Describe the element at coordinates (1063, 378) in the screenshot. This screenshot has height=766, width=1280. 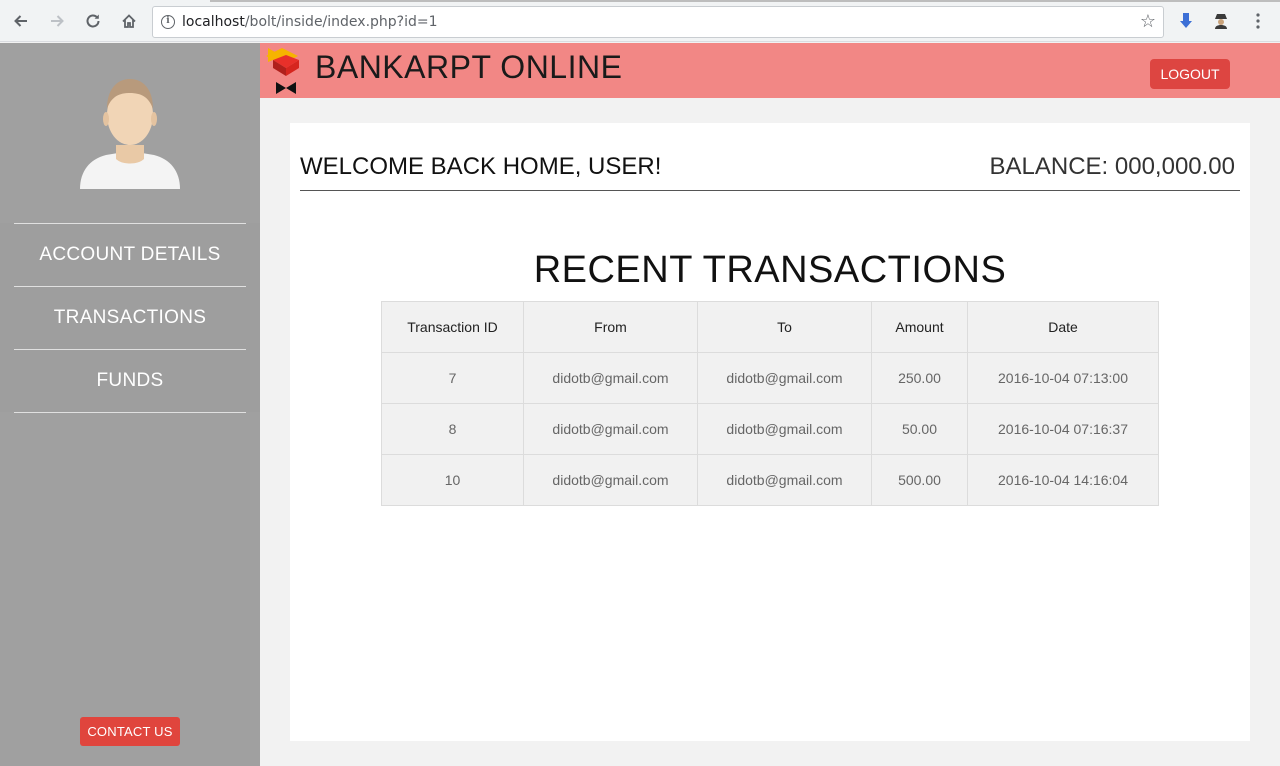
I see `table-cell: 2016-10-04 07:13:00` at that location.